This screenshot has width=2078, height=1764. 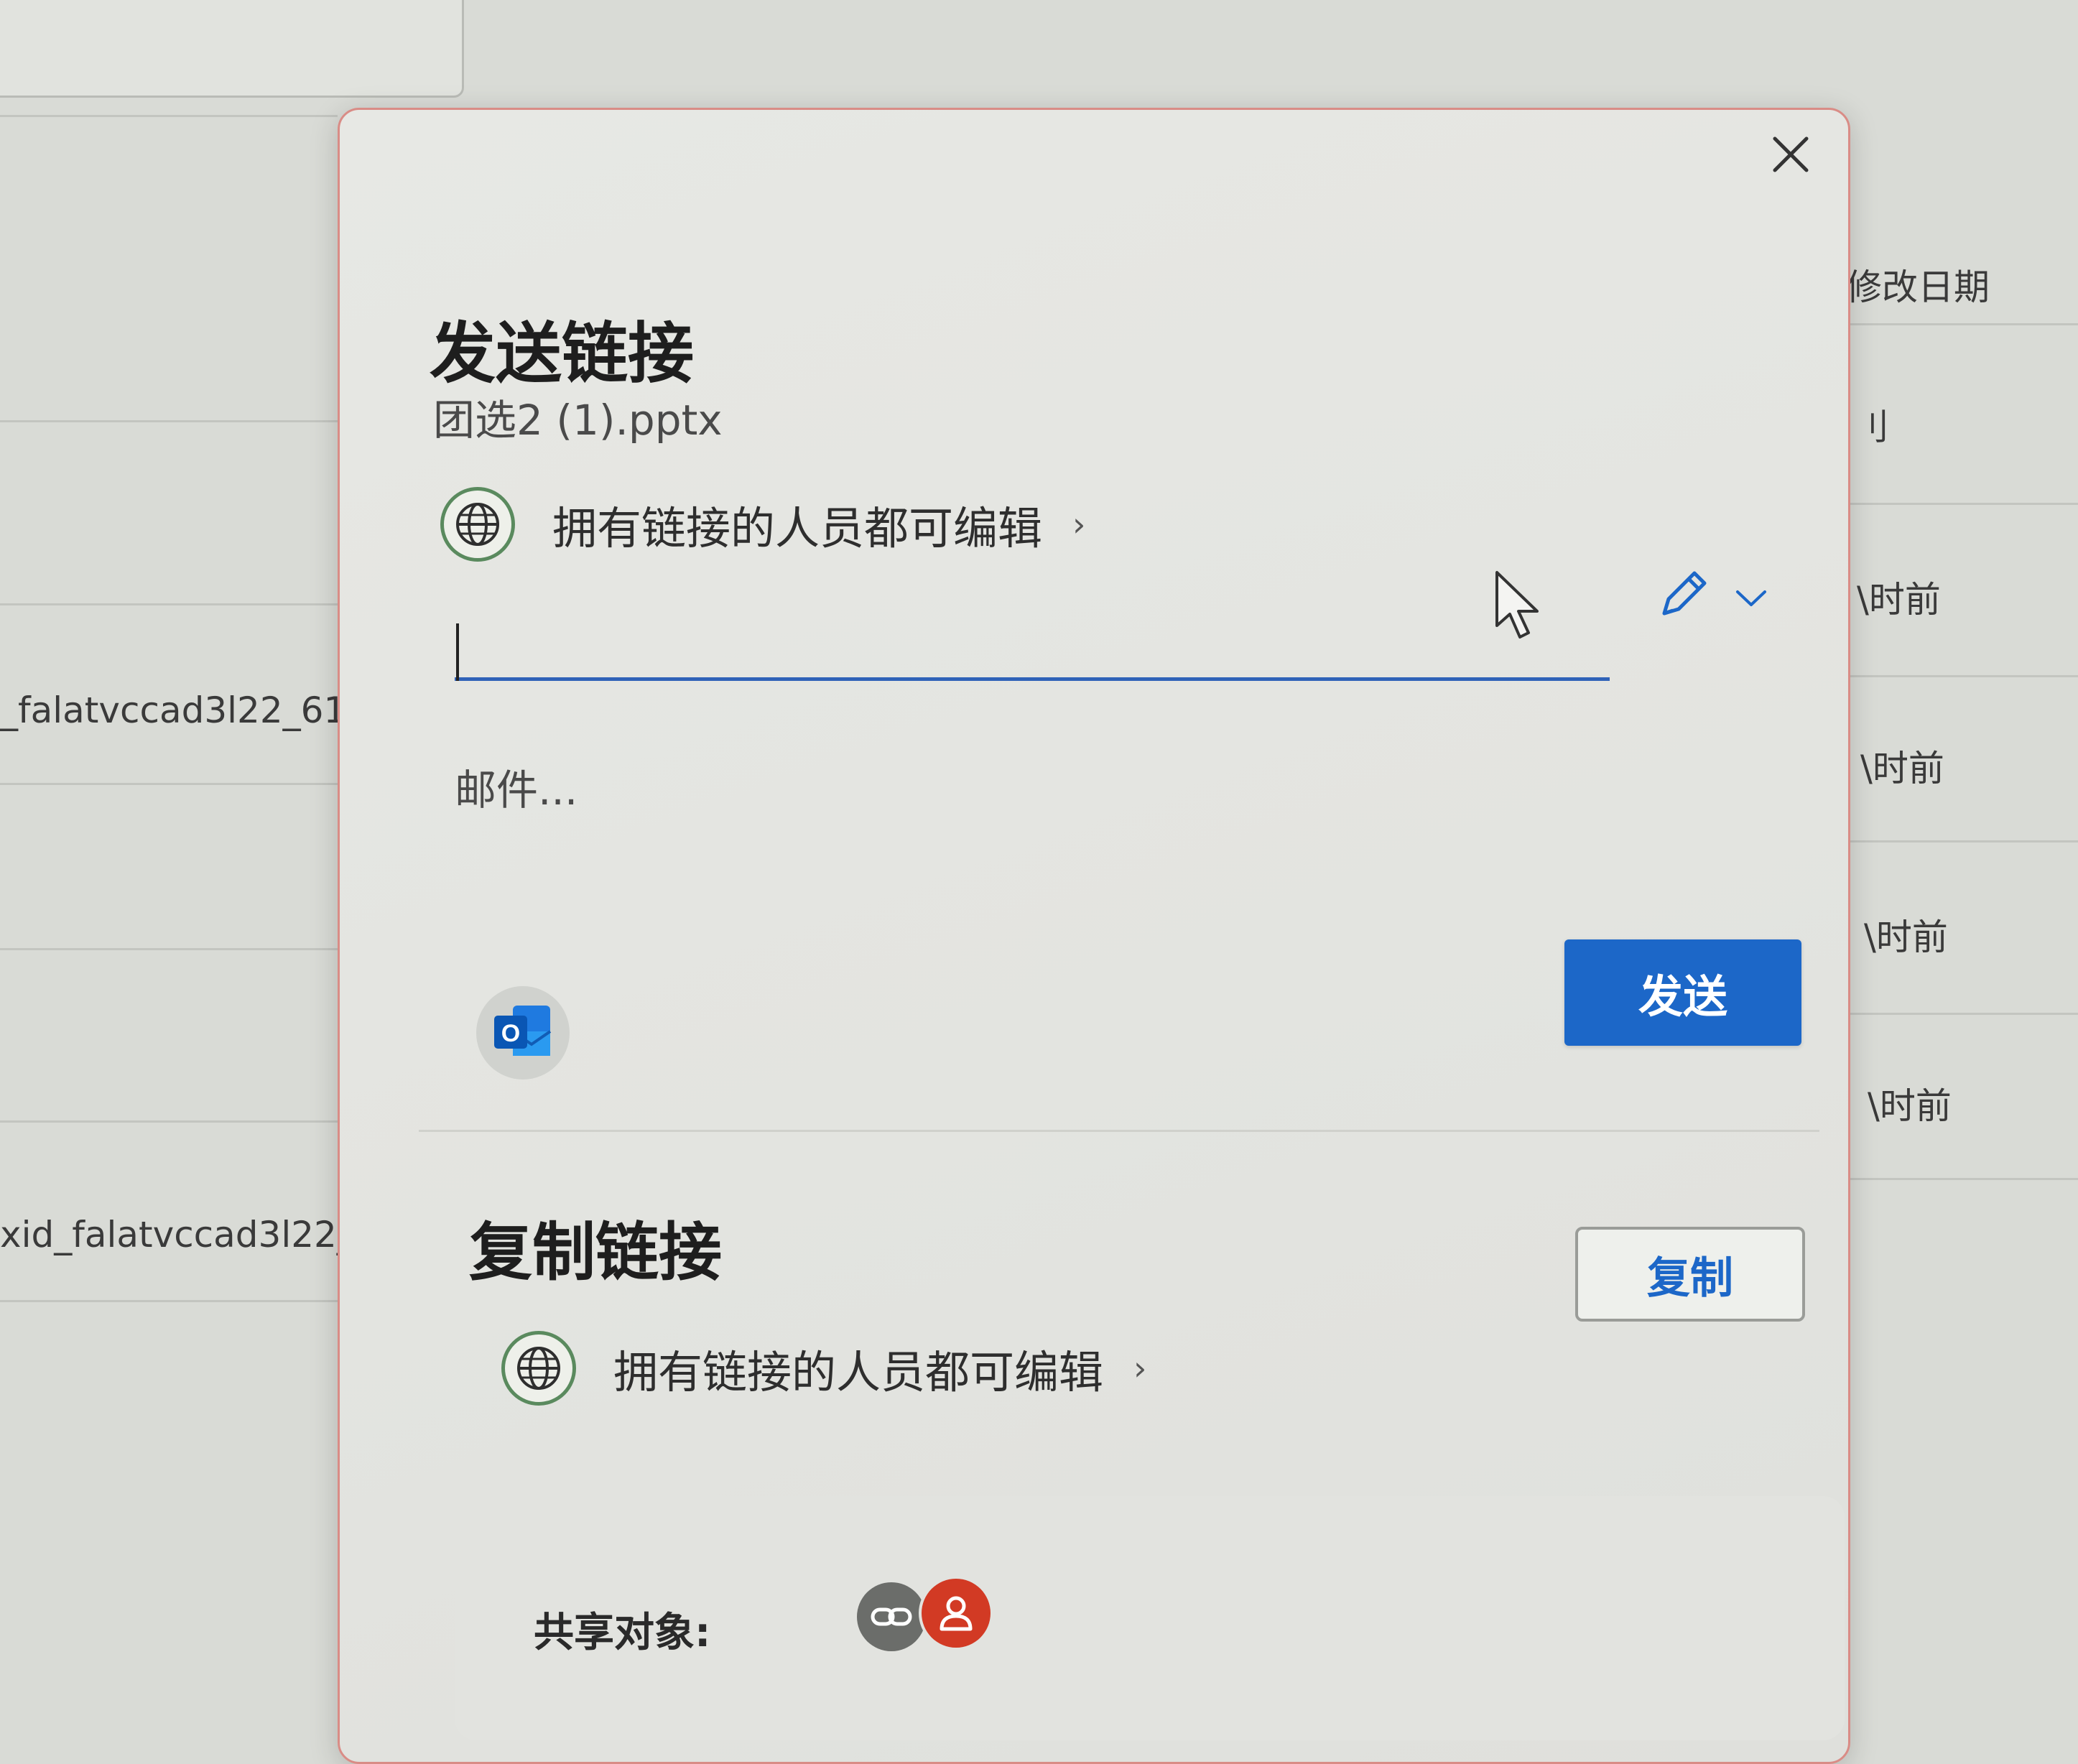 What do you see at coordinates (1119, 1131) in the screenshot?
I see `section-divider` at bounding box center [1119, 1131].